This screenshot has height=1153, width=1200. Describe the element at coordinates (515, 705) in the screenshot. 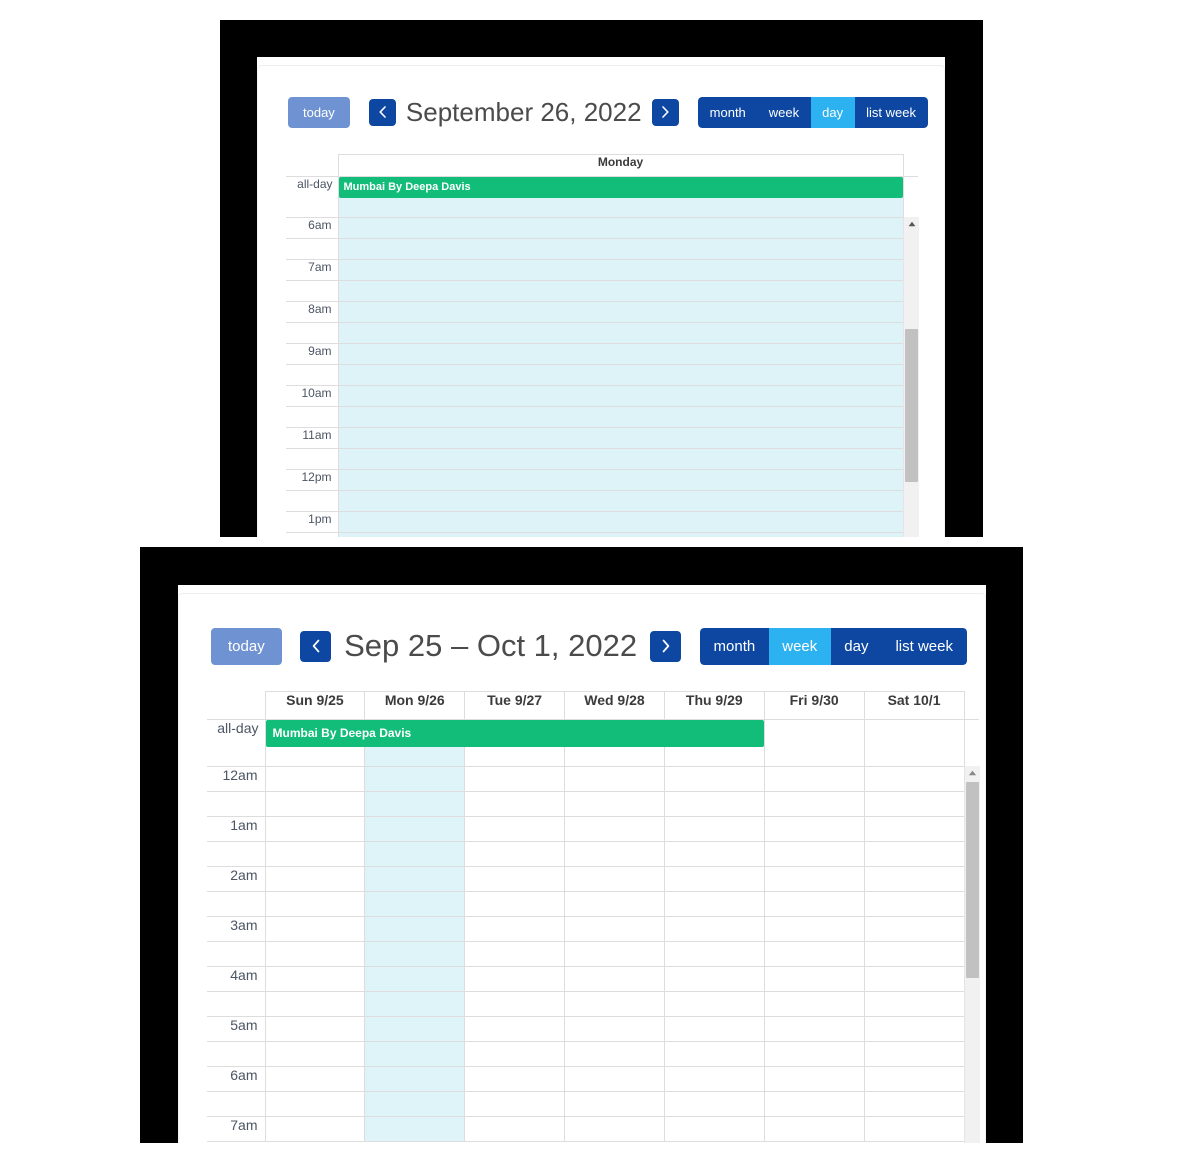

I see `day-header-tue: Tue 9/27` at that location.